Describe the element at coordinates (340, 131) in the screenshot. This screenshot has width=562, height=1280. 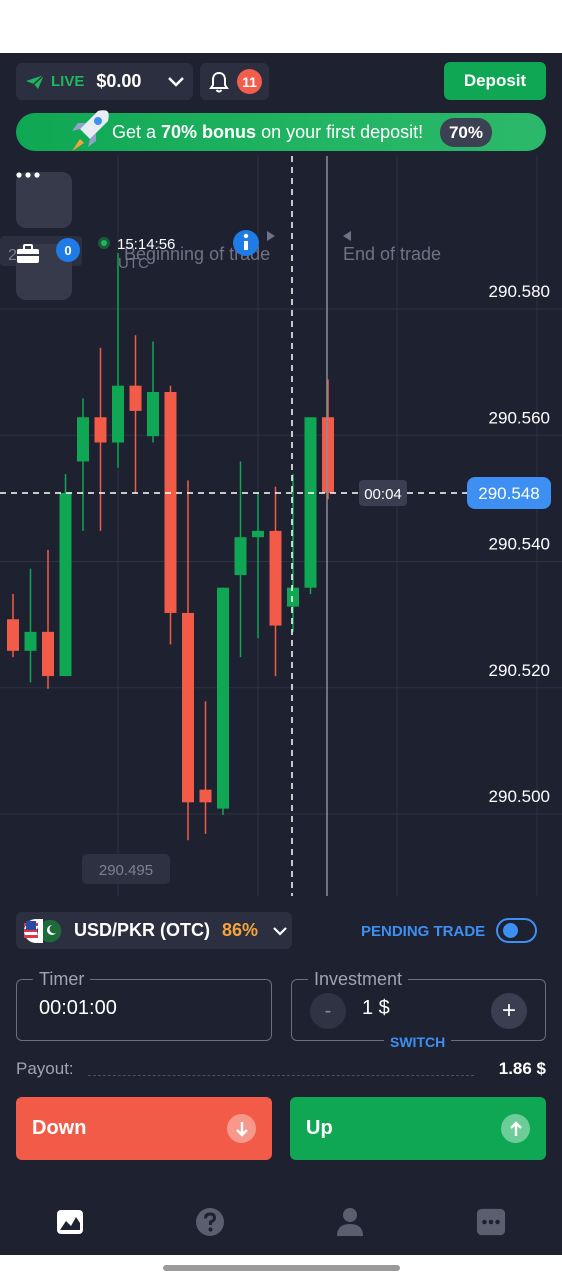
I see `banner-text-2: on your first deposit!` at that location.